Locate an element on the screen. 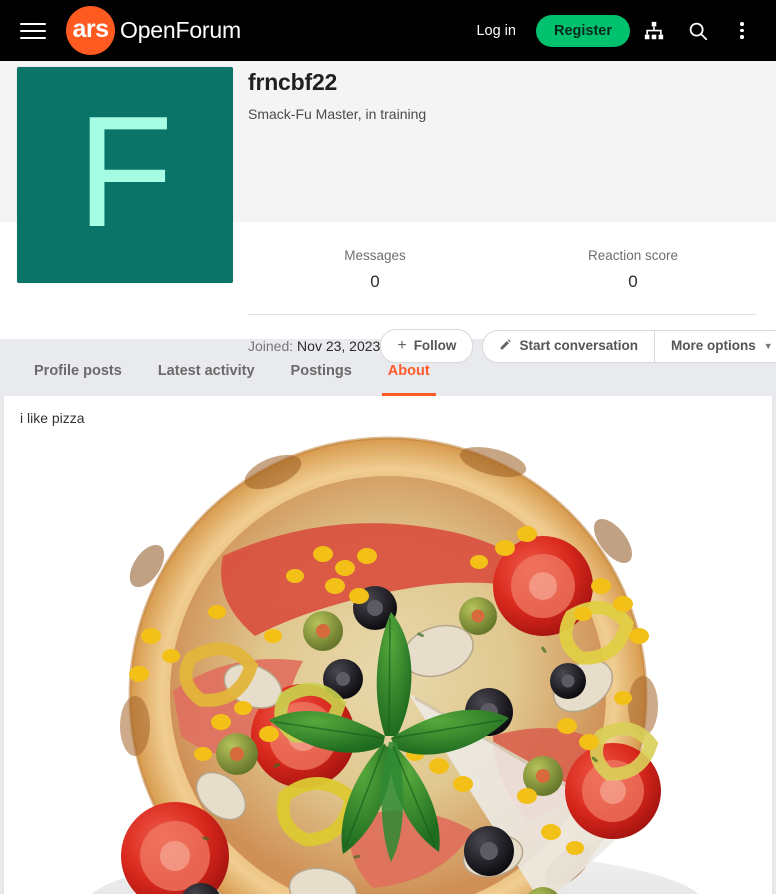 The image size is (776, 894). tab-profile-posts: Profile posts is located at coordinates (78, 379).